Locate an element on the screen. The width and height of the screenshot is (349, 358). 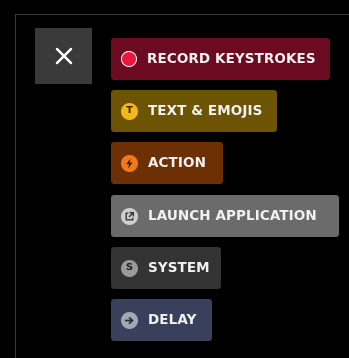
close-icon is located at coordinates (63, 56).